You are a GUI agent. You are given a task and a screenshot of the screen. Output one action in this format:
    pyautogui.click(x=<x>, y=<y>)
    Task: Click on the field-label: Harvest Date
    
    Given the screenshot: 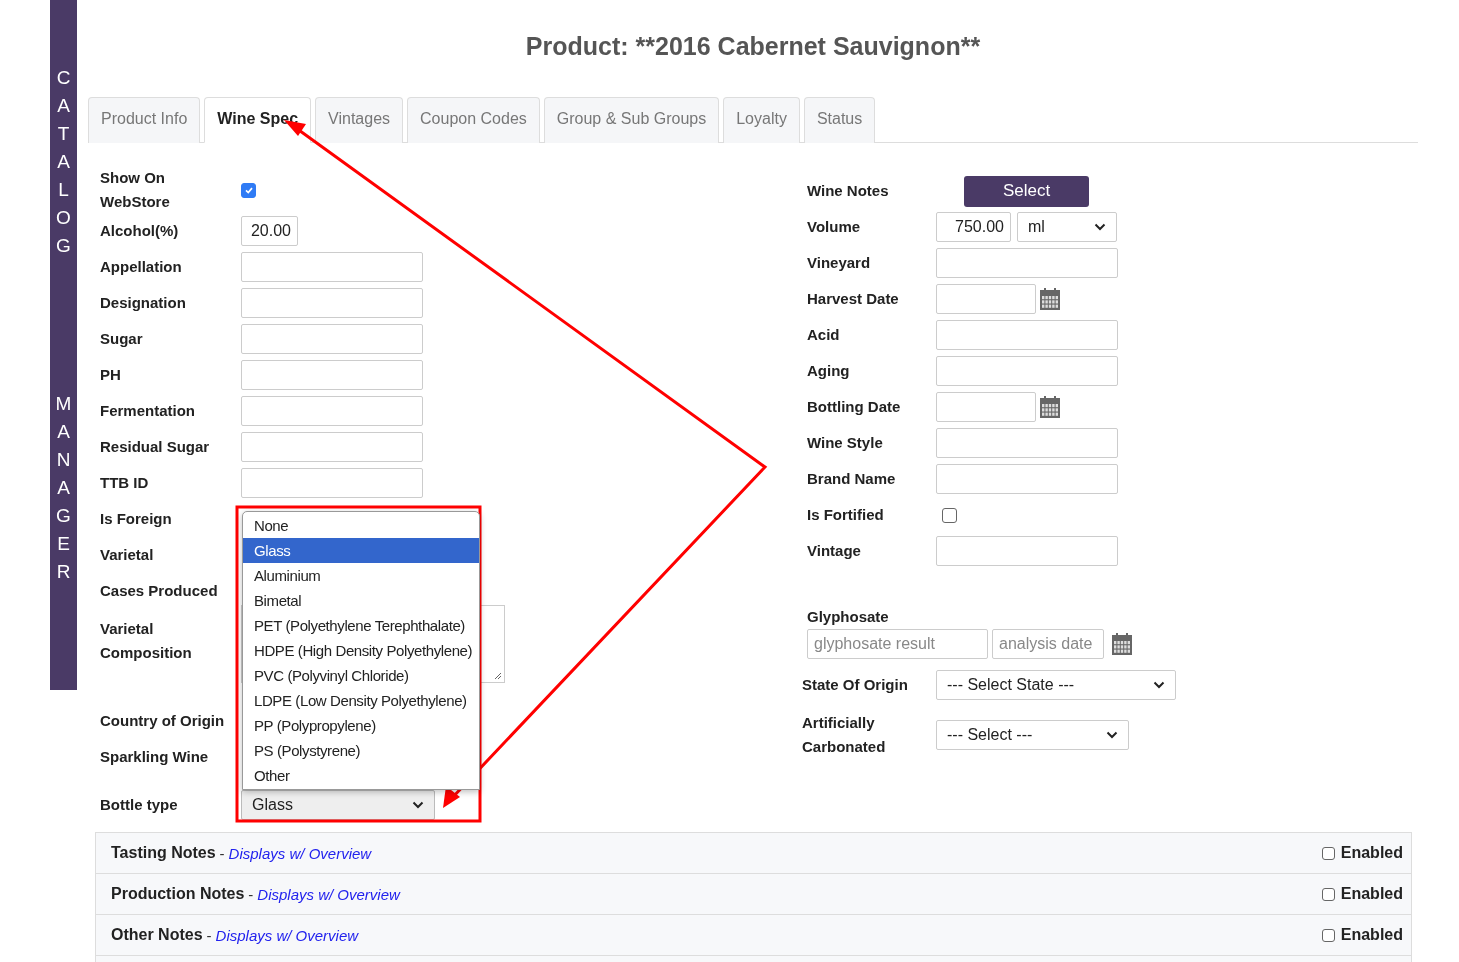 What is the action you would take?
    pyautogui.click(x=853, y=299)
    